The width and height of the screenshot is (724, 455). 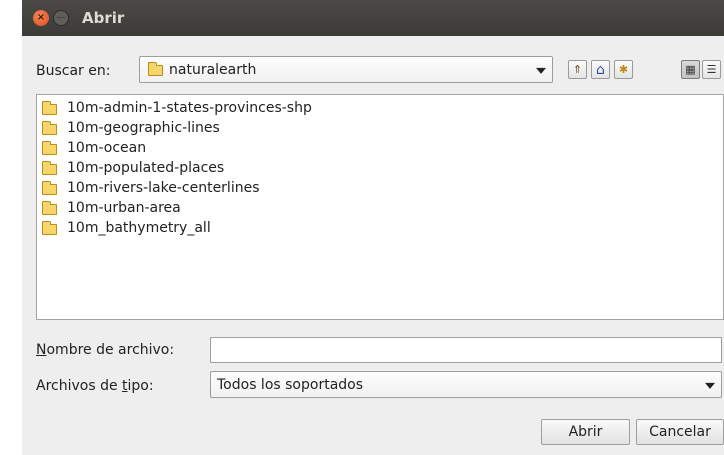 I want to click on file-type-combo: Todos los soportados, so click(x=466, y=384).